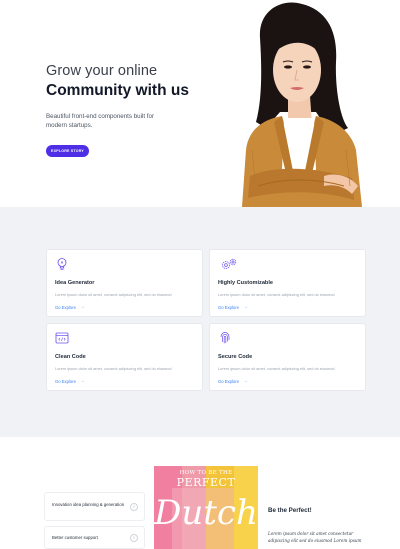 Image resolution: width=400 pixels, height=549 pixels. I want to click on accordion-label: Better customer support, so click(75, 537).